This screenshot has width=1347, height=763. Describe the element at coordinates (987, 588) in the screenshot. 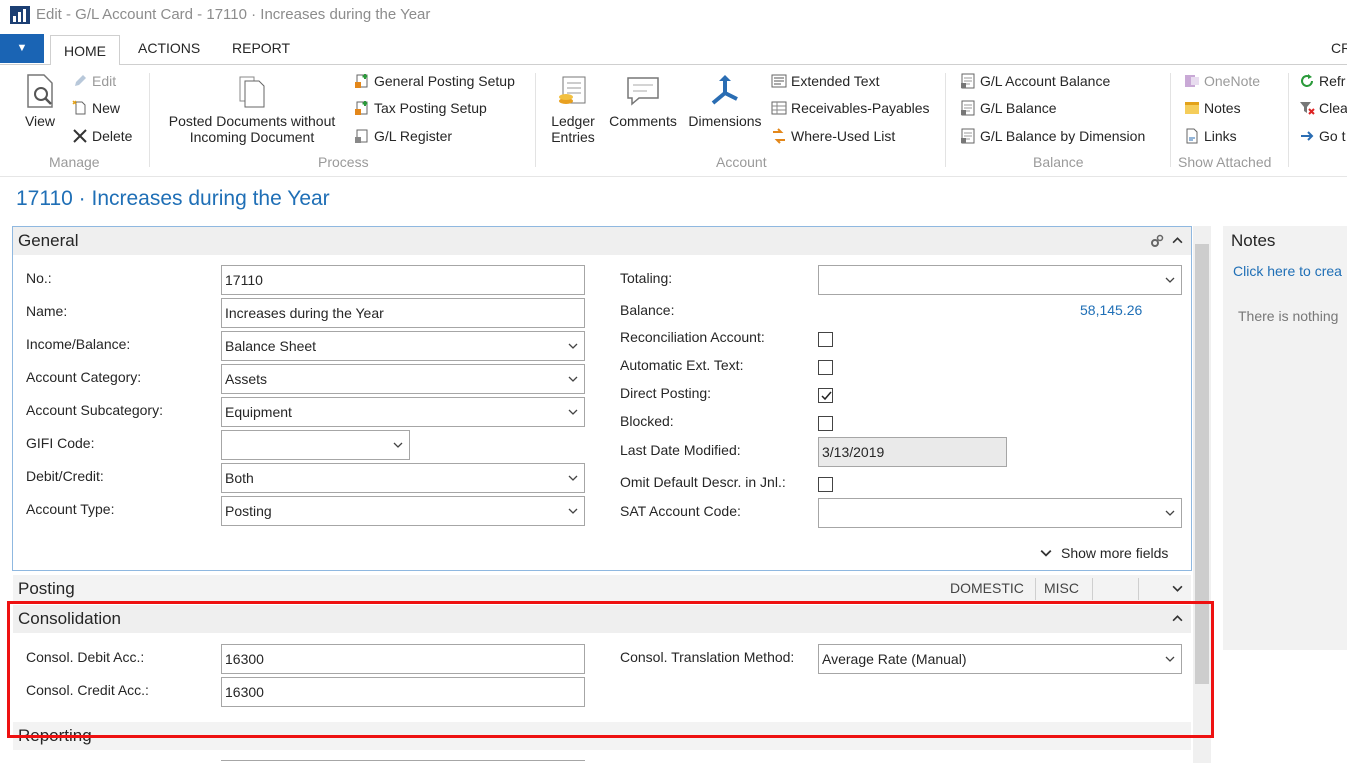

I see `posting-summary-domestic: DOMESTIC` at that location.